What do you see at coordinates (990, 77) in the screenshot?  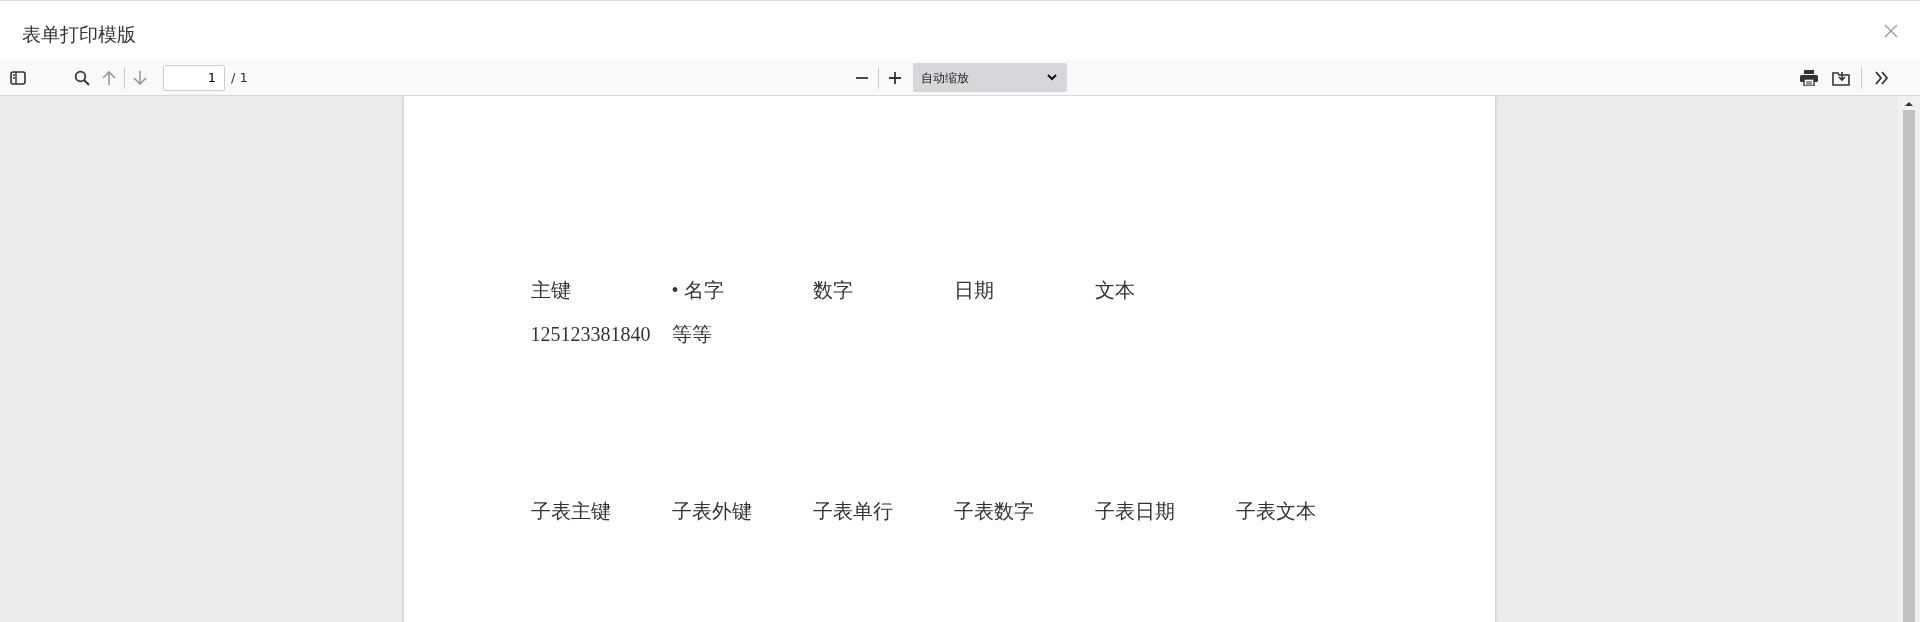 I see `zoom-select: 自动缩放` at bounding box center [990, 77].